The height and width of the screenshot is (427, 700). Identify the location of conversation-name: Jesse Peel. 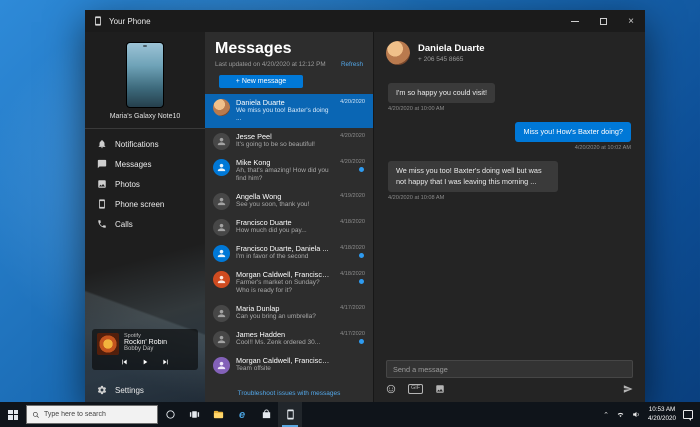
(254, 136).